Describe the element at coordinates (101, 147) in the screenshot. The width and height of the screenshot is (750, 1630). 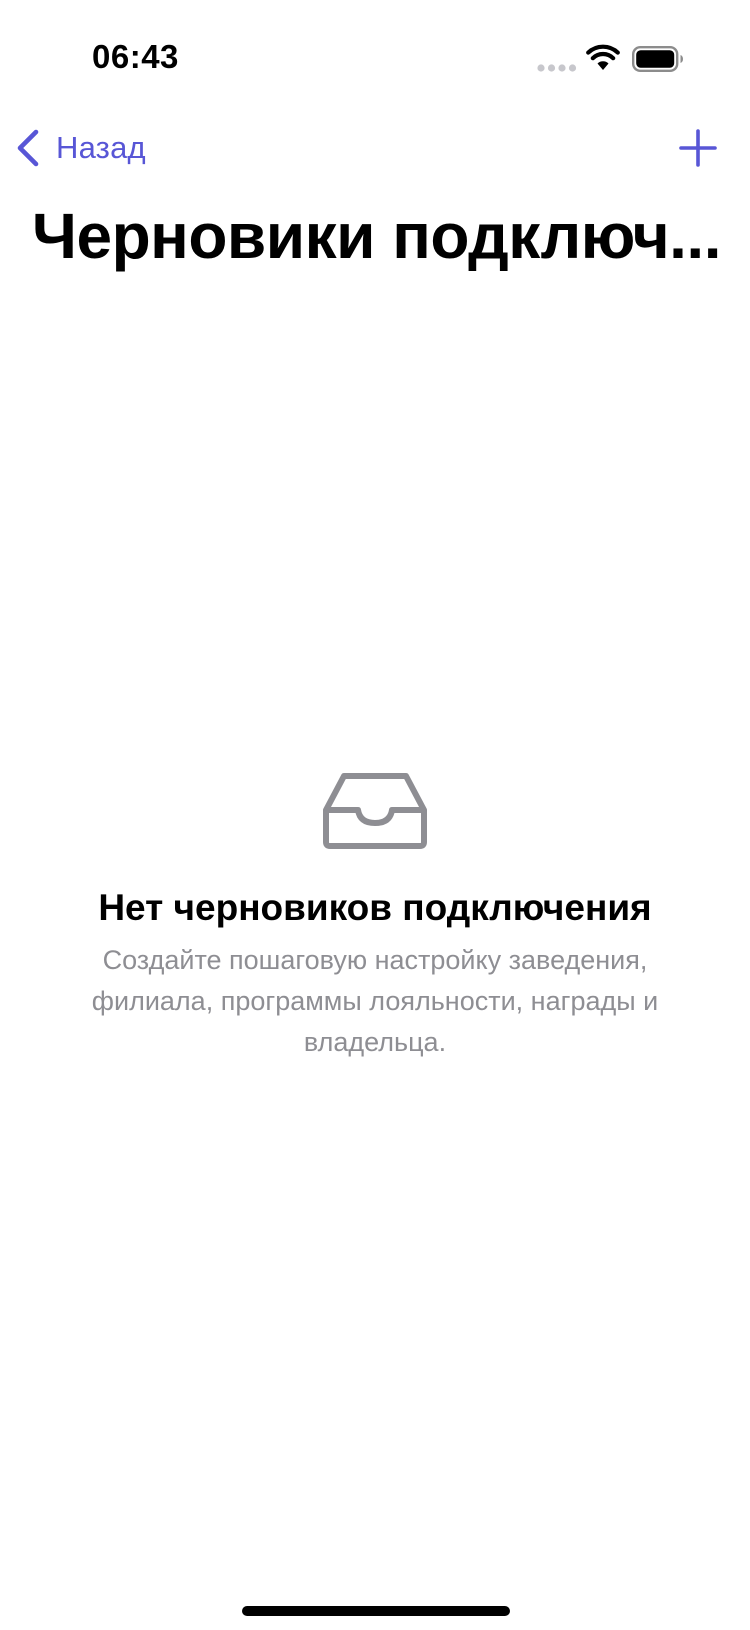
I see `back-button-label: Назад` at that location.